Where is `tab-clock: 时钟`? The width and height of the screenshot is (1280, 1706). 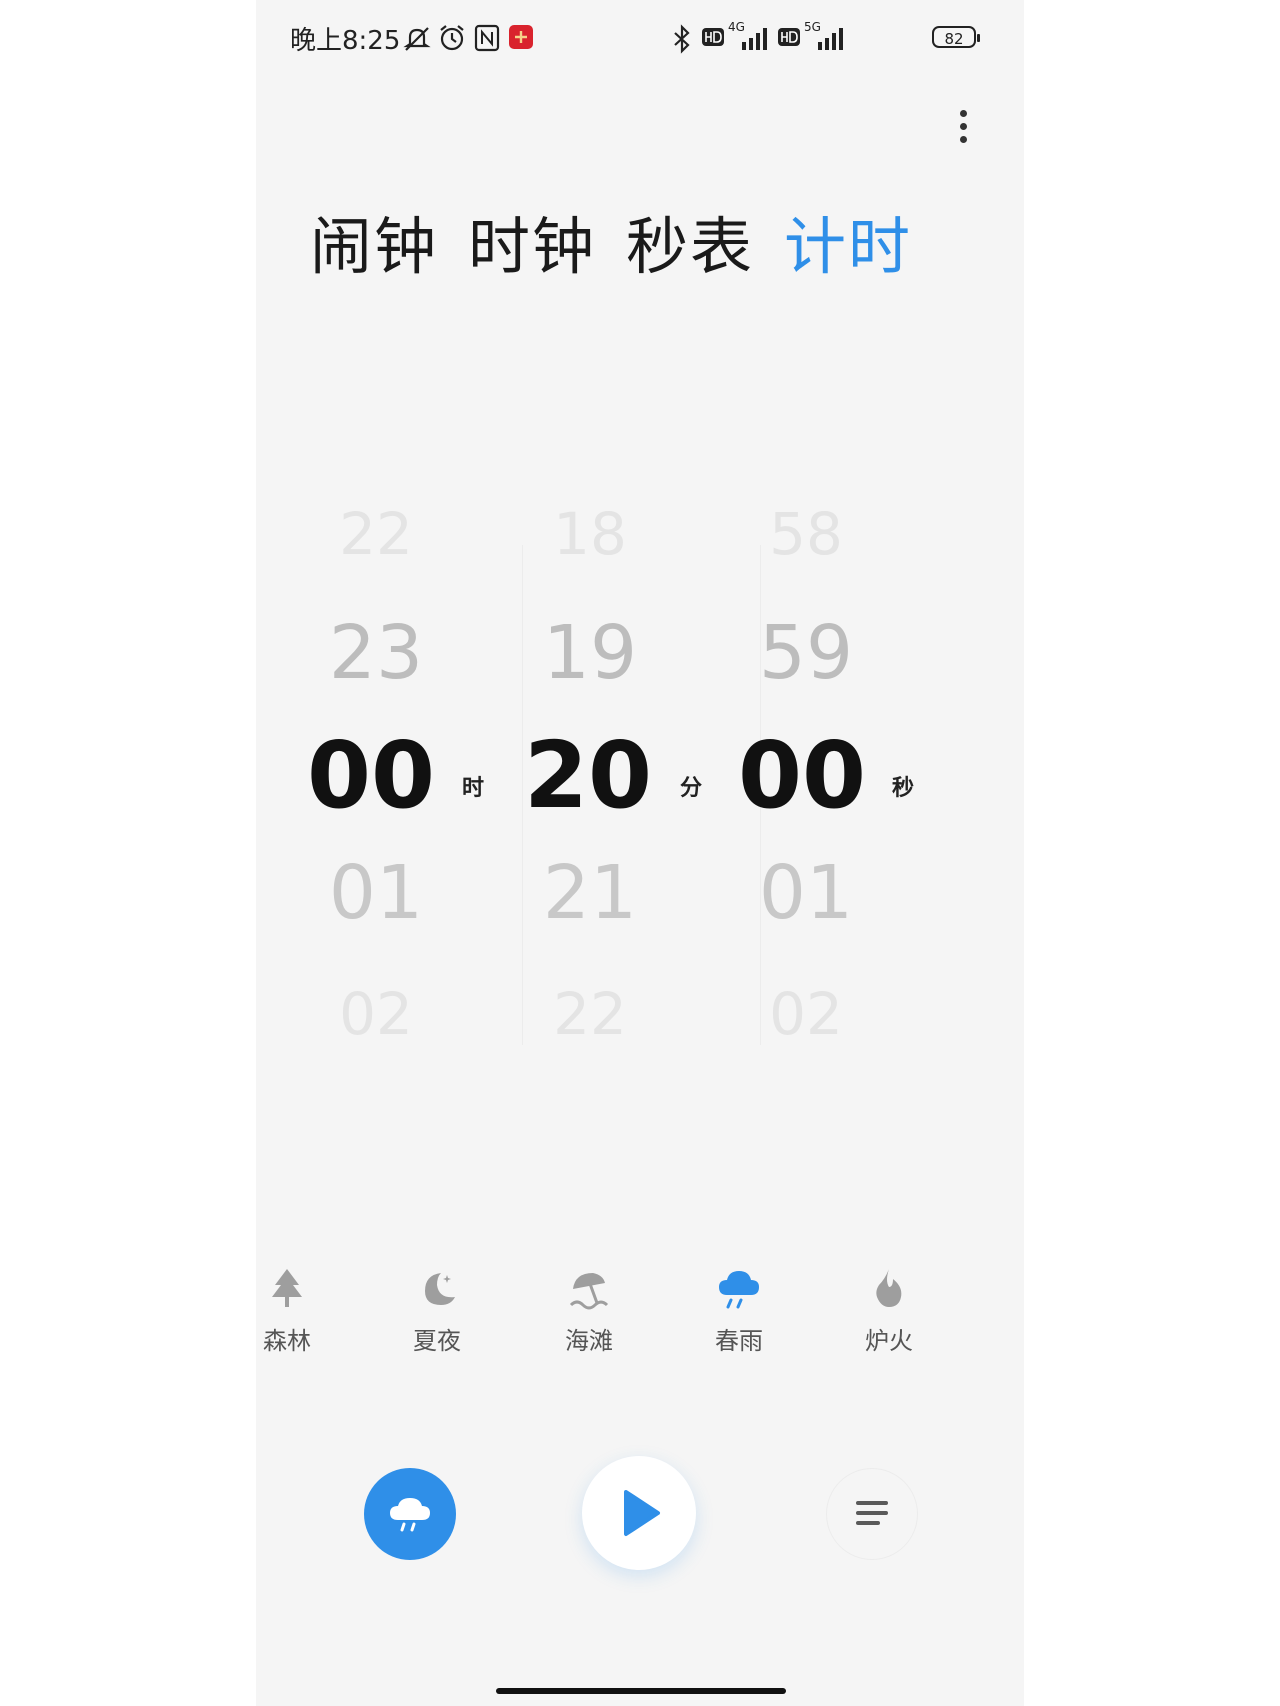
tab-clock: 时钟 is located at coordinates (532, 241).